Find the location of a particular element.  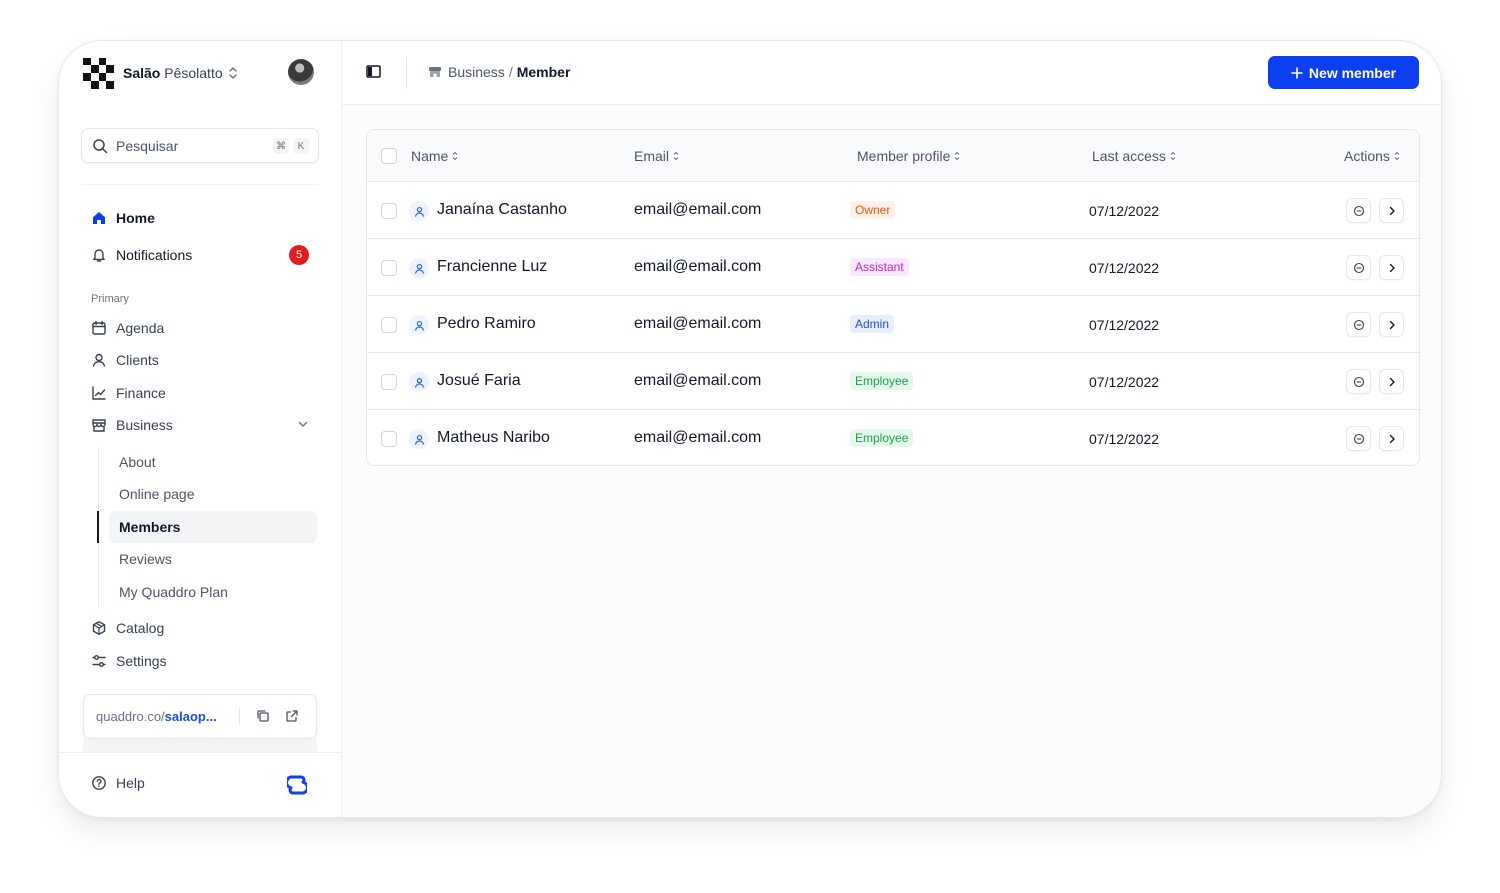

column-header-member-profile: Member profile is located at coordinates (908, 156).